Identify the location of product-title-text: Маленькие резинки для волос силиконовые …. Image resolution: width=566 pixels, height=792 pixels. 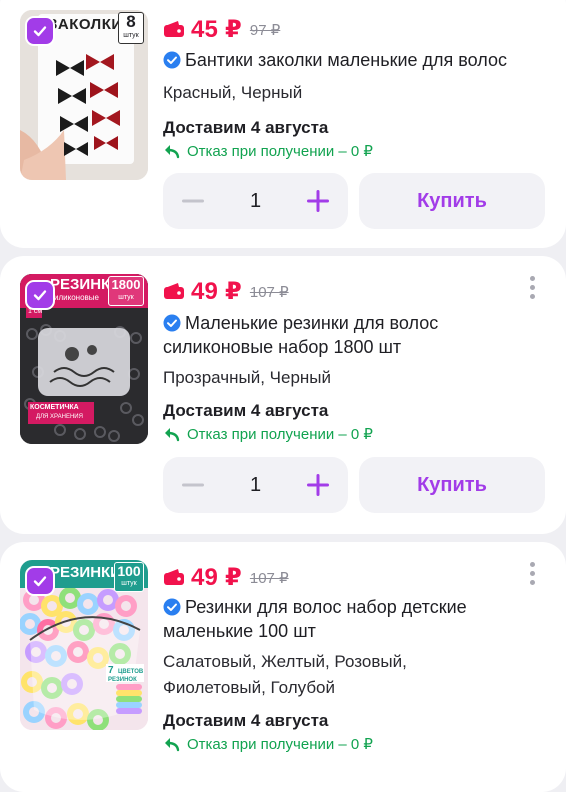
(301, 335).